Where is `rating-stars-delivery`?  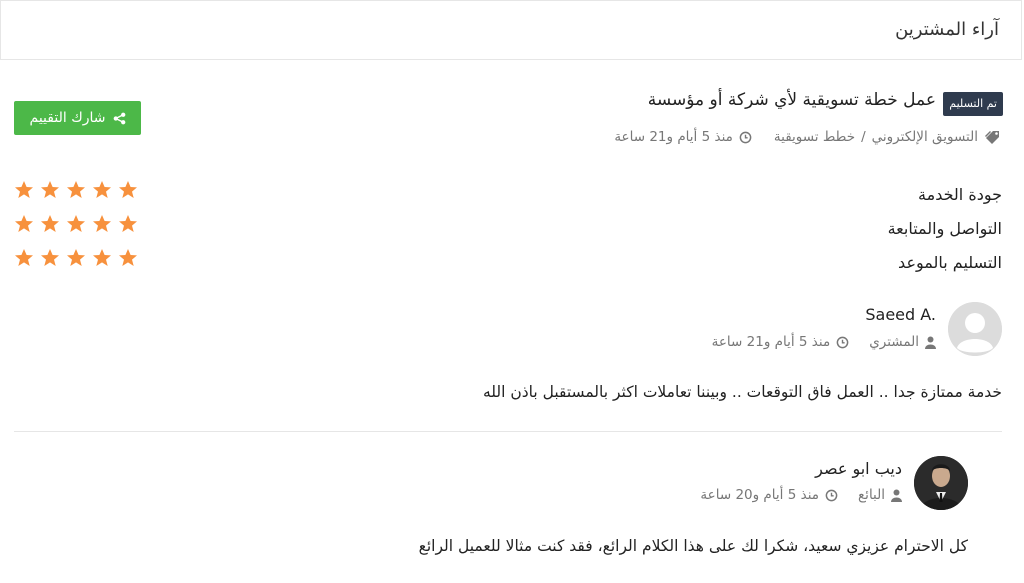
rating-stars-delivery is located at coordinates (76, 258).